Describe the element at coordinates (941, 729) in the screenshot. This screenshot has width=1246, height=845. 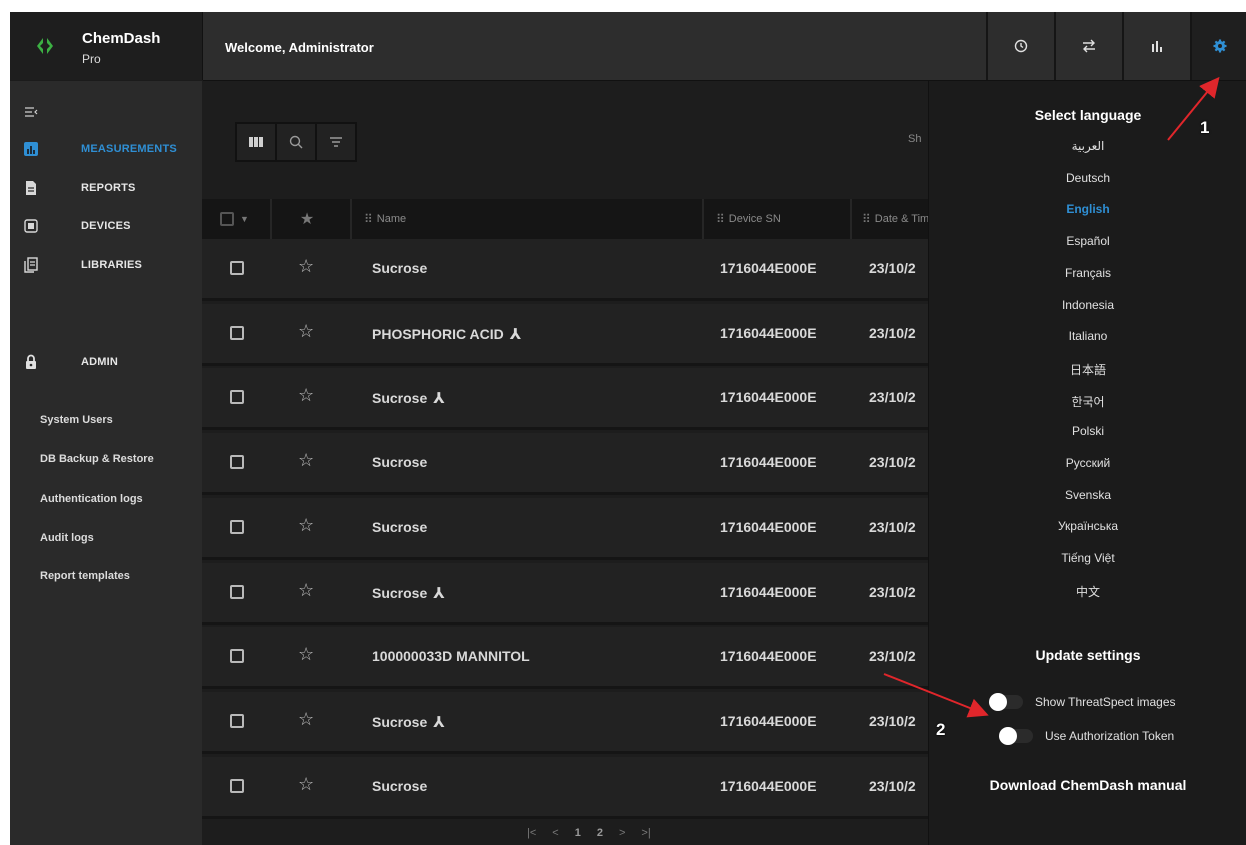
I see `annotation-marker-2: 2` at that location.